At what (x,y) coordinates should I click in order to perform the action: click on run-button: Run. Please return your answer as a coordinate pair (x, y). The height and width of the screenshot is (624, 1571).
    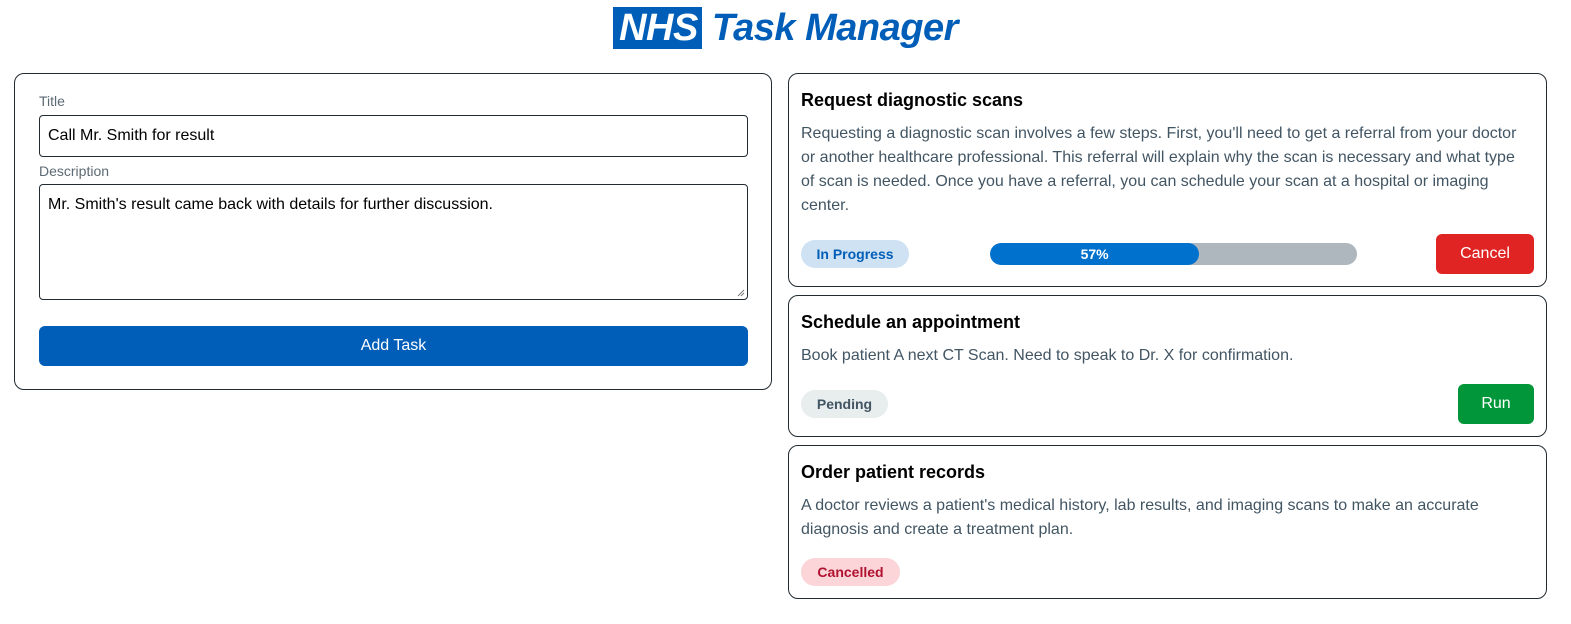
    Looking at the image, I should click on (1496, 404).